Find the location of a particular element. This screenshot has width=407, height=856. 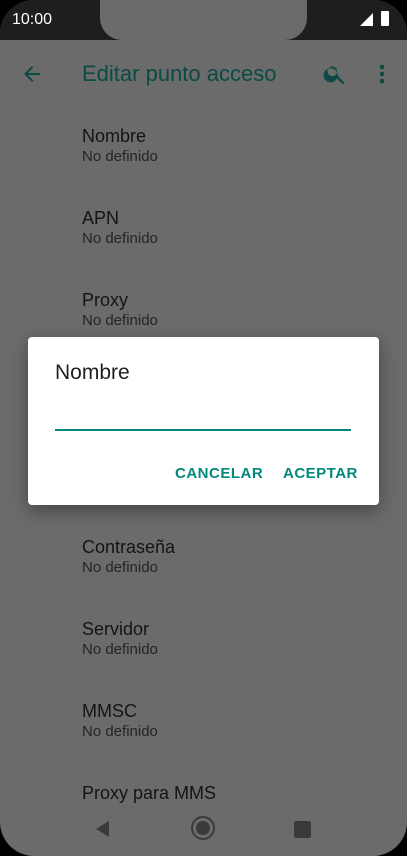

list-item-title: Proxy is located at coordinates (105, 300).